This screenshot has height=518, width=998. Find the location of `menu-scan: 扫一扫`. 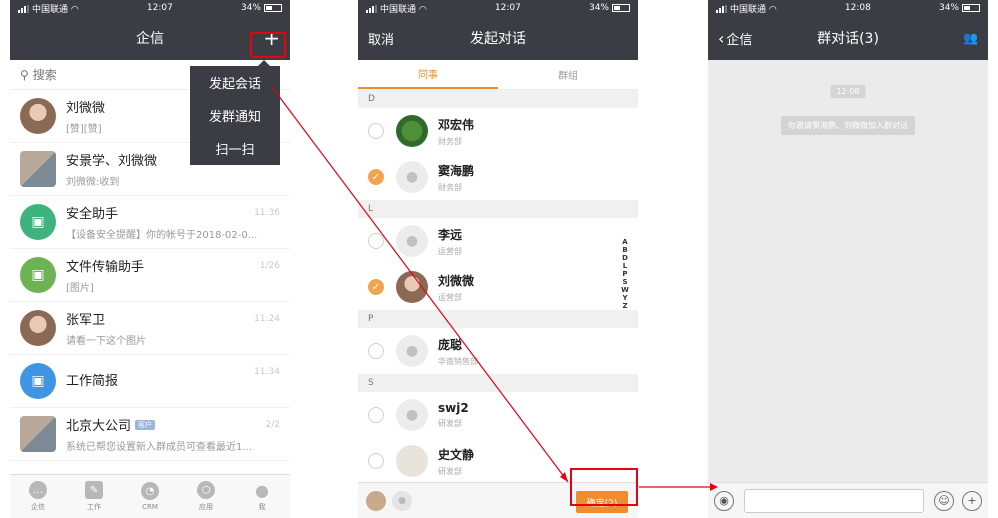

menu-scan: 扫一扫 is located at coordinates (235, 148).